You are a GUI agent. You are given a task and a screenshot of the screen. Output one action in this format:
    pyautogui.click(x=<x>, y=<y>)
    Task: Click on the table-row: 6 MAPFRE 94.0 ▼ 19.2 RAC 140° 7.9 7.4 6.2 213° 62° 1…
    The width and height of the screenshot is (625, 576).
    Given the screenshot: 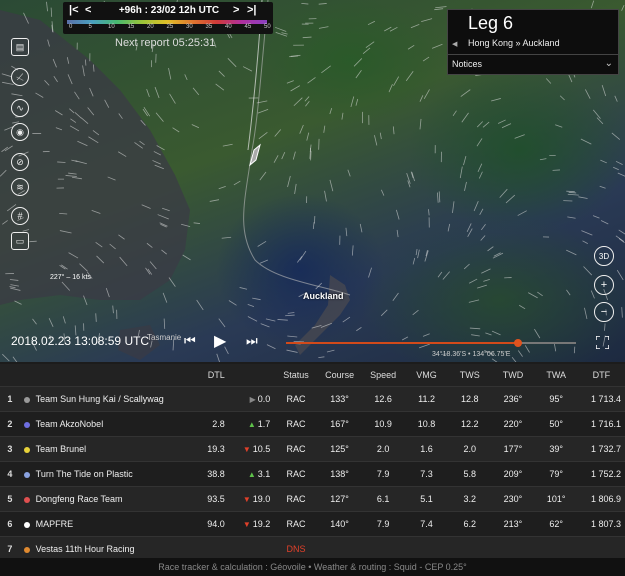 What is the action you would take?
    pyautogui.click(x=312, y=524)
    